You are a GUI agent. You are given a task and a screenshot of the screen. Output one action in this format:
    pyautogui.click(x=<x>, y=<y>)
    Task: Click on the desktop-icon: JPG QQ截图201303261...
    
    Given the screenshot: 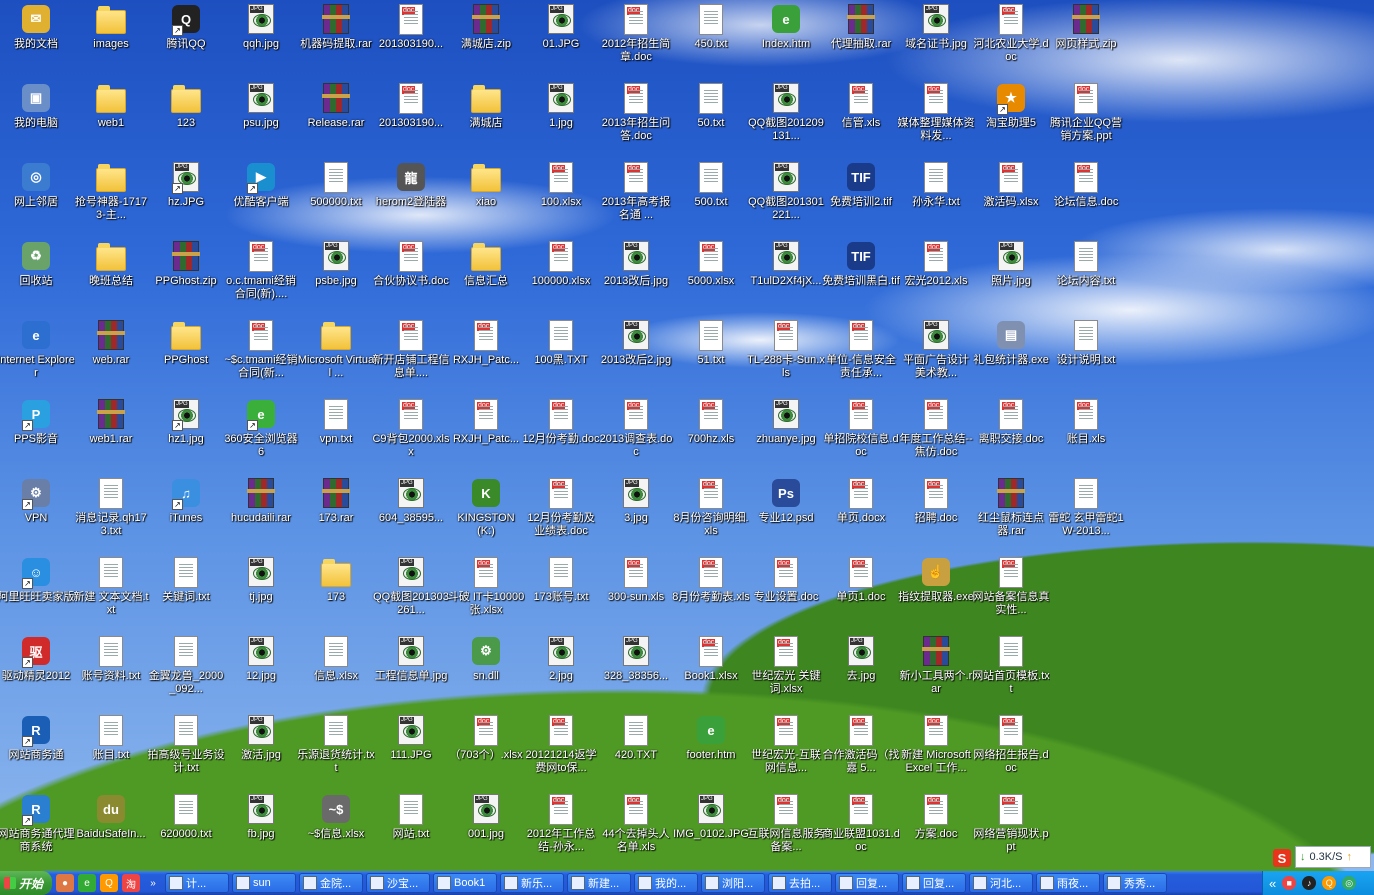 What is the action you would take?
    pyautogui.click(x=411, y=594)
    